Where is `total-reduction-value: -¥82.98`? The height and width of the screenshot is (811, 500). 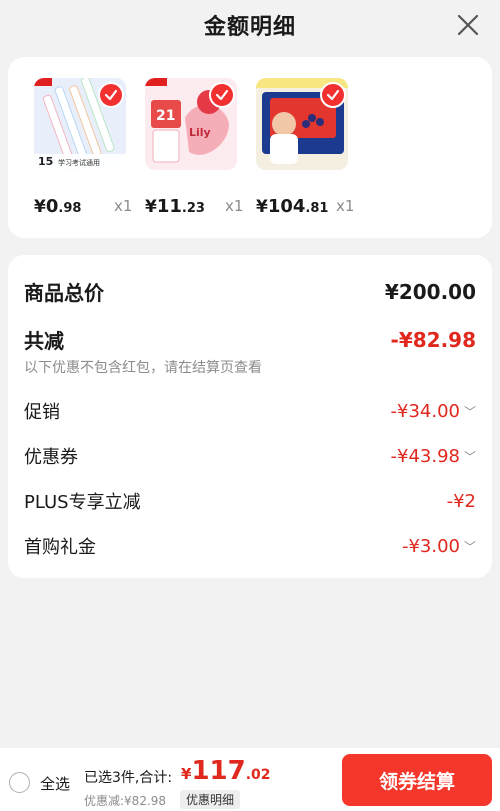 total-reduction-value: -¥82.98 is located at coordinates (433, 339).